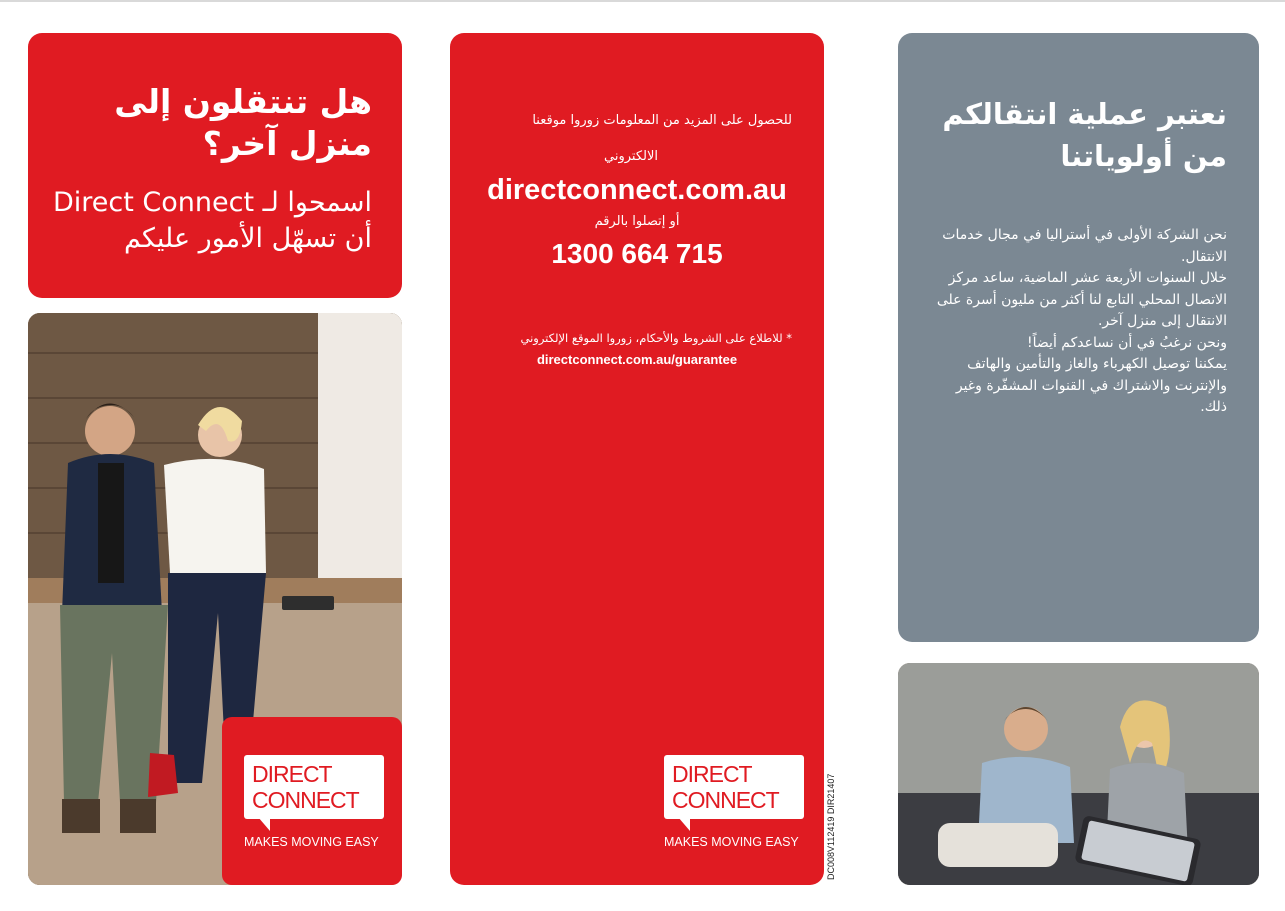 This screenshot has width=1285, height=911. What do you see at coordinates (637, 359) in the screenshot?
I see `terms-url-link: directconnect.com.au/guarantee` at bounding box center [637, 359].